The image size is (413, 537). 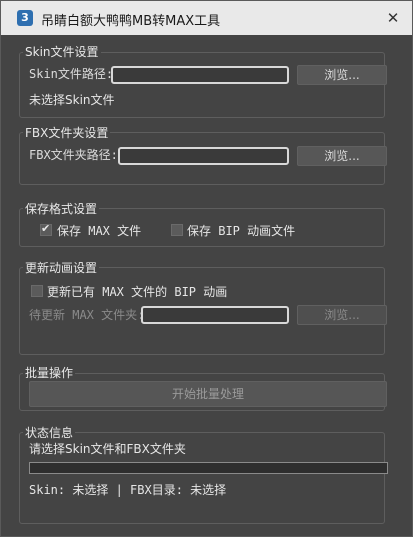 What do you see at coordinates (208, 468) in the screenshot?
I see `progress-bar` at bounding box center [208, 468].